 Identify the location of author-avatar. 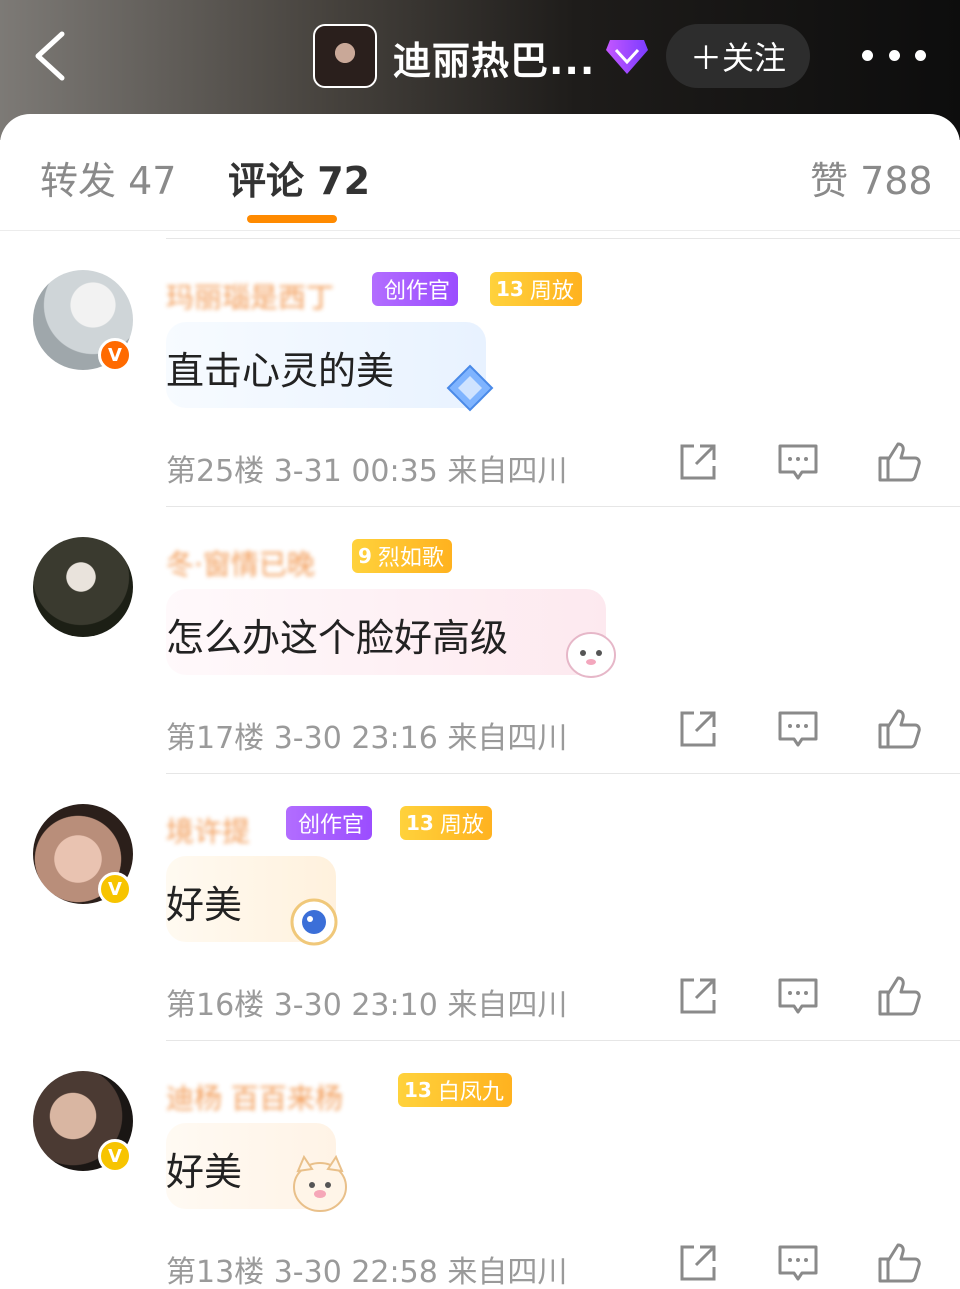
(345, 56).